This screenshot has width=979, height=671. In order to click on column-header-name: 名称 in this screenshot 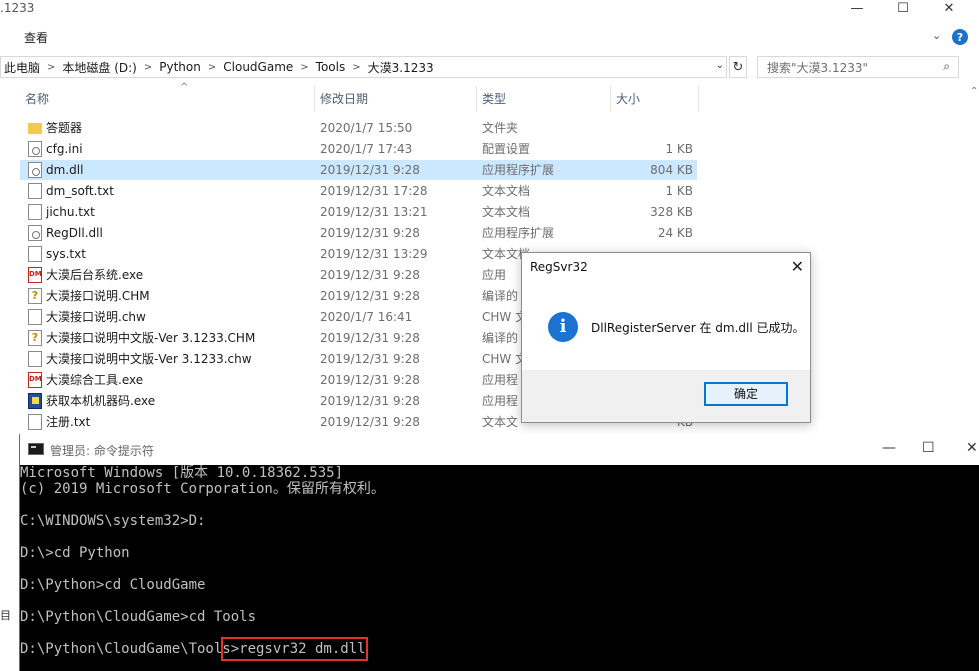, I will do `click(167, 99)`.